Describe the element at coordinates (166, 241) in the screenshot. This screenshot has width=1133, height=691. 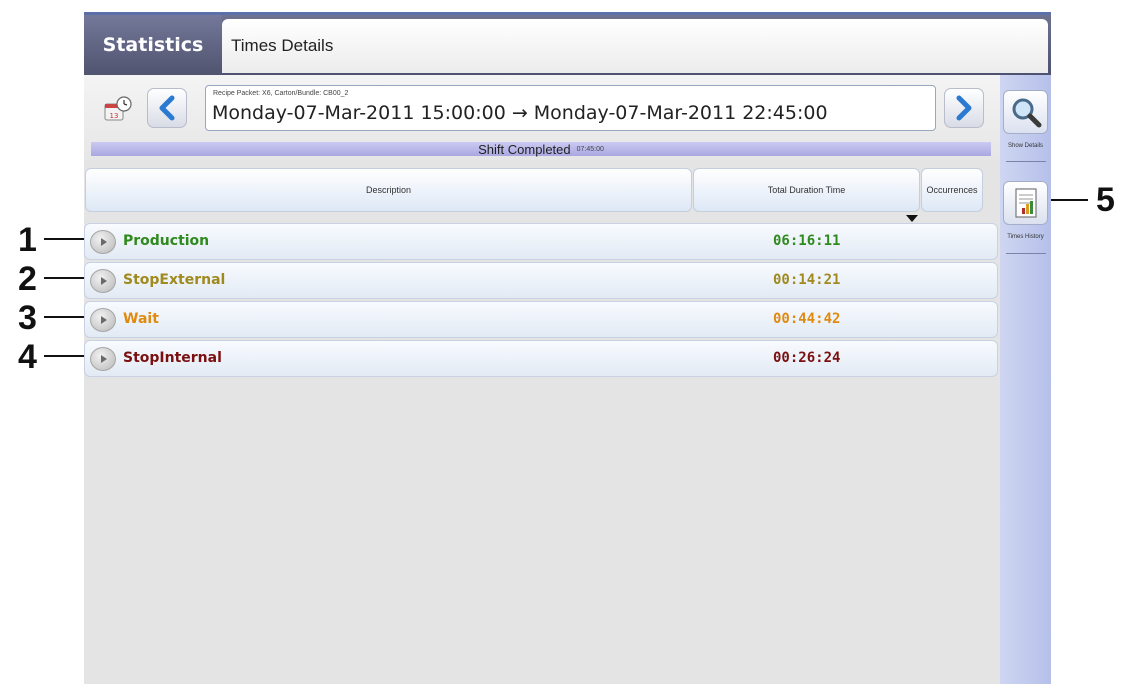
I see `row-description: Production` at that location.